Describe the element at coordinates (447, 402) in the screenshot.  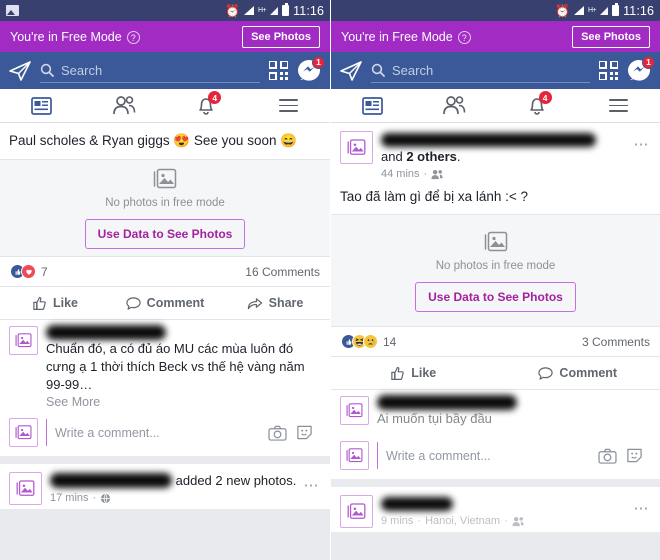
I see `redacted-commenter-name` at that location.